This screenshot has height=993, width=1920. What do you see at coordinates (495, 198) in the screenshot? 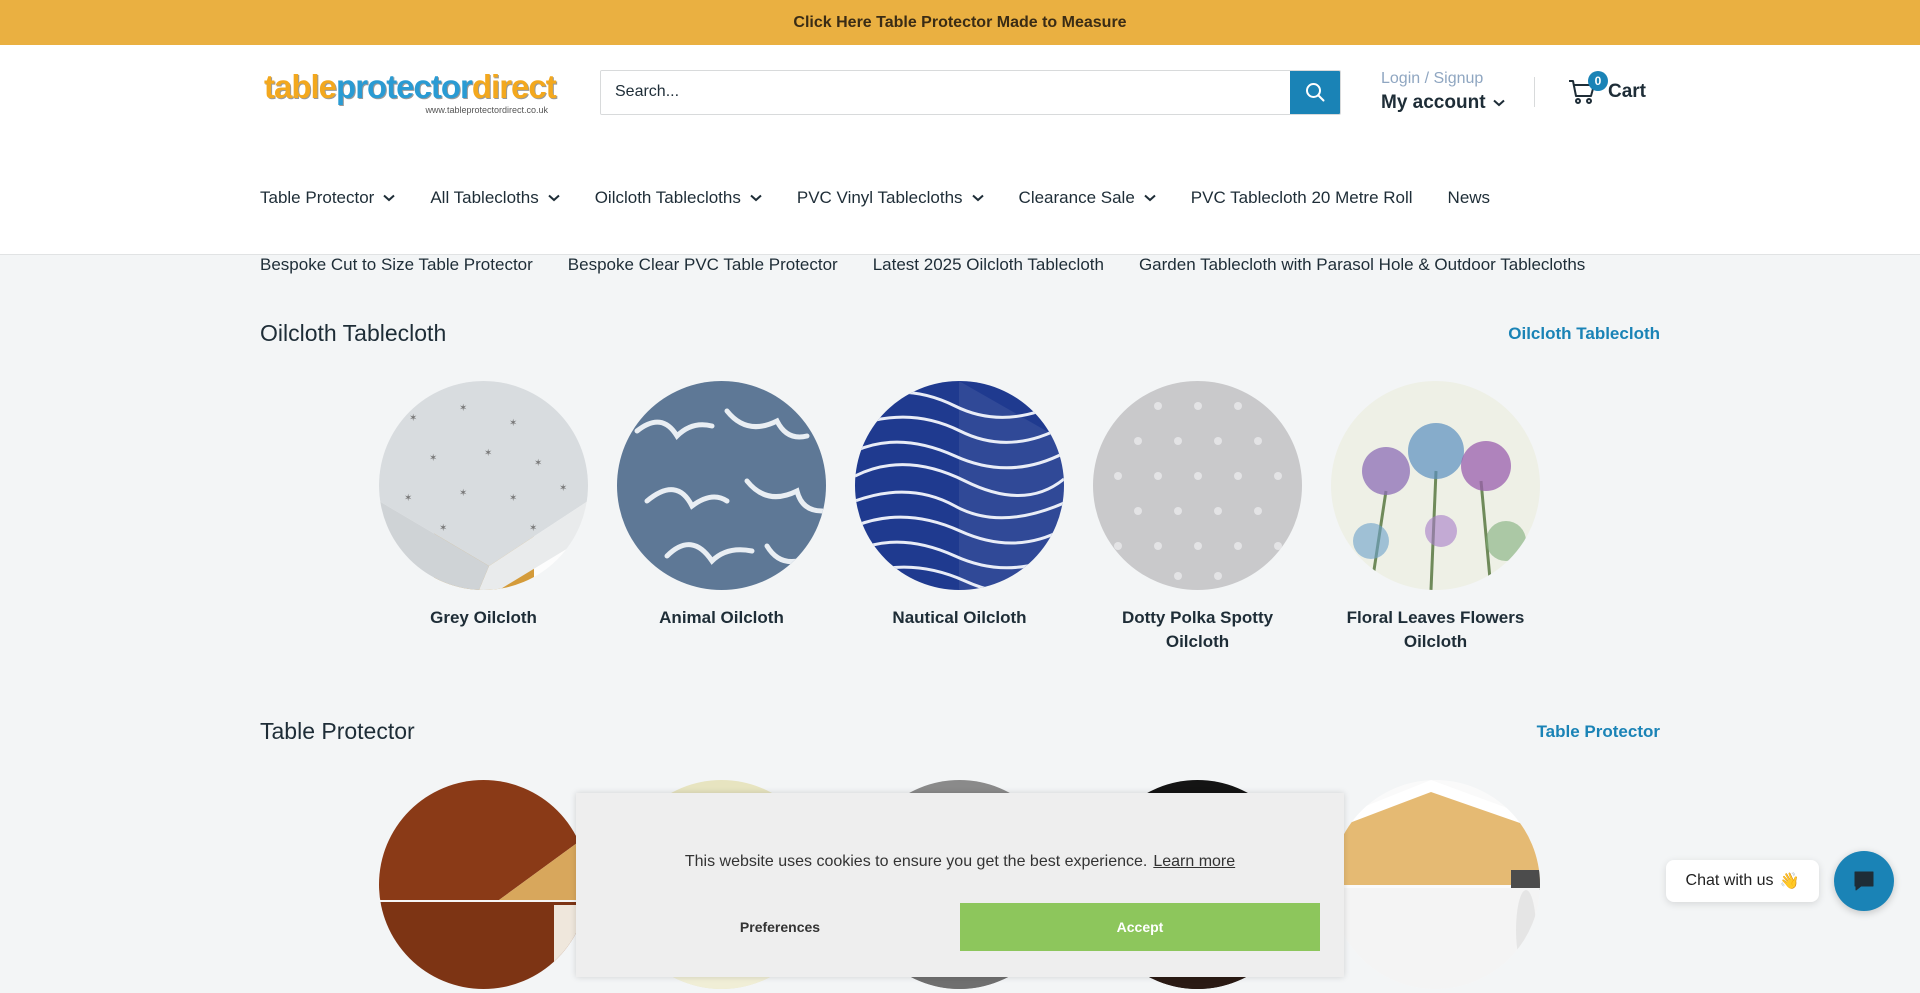
I see `nav-item-all-tablecloths: All Tablecloths` at bounding box center [495, 198].